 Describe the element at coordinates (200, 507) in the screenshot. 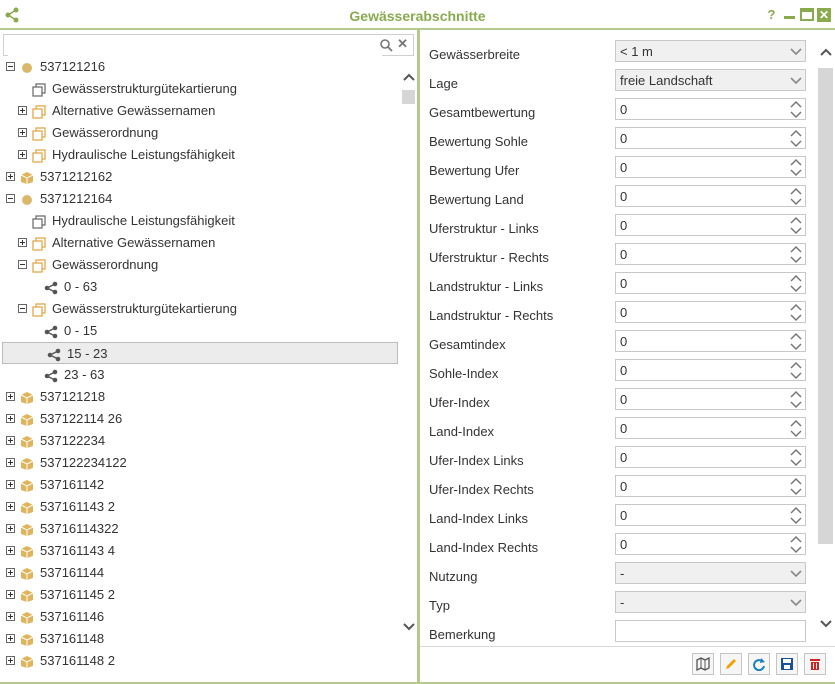

I see `tree-node: 537161143 2` at that location.